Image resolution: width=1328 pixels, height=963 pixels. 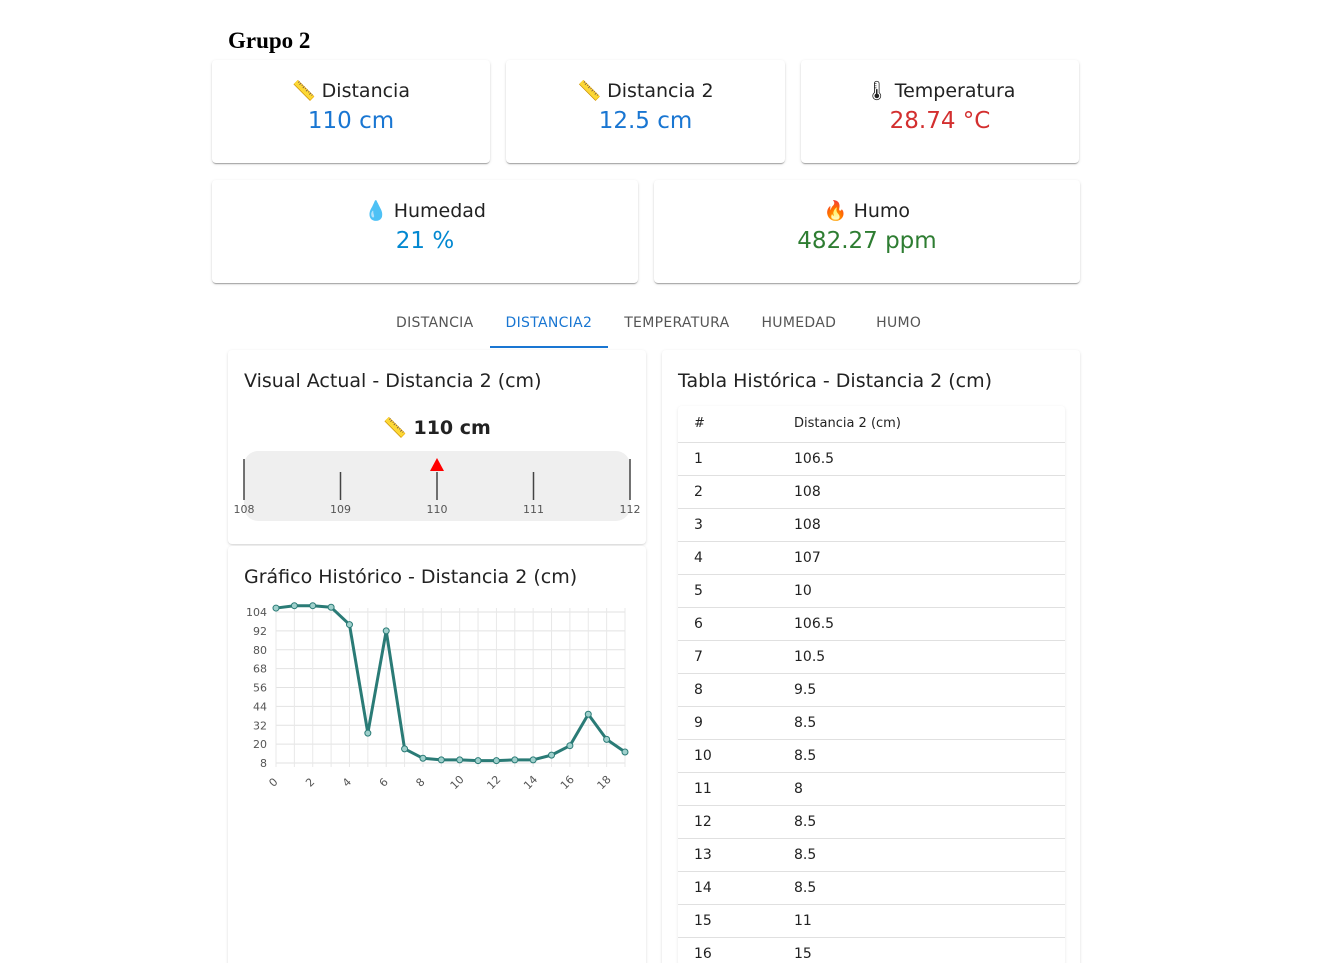 What do you see at coordinates (676, 325) in the screenshot?
I see `tab-temperatura: TEMPERATURA` at bounding box center [676, 325].